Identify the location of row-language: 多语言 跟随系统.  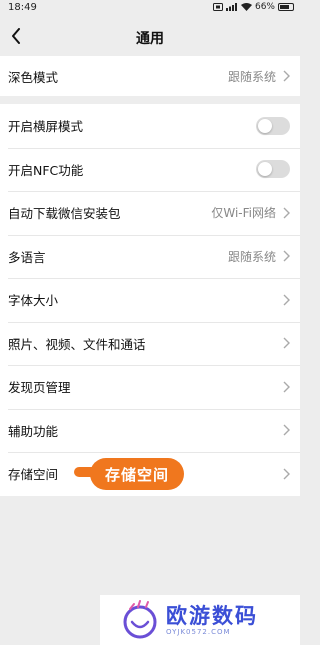
(150, 256).